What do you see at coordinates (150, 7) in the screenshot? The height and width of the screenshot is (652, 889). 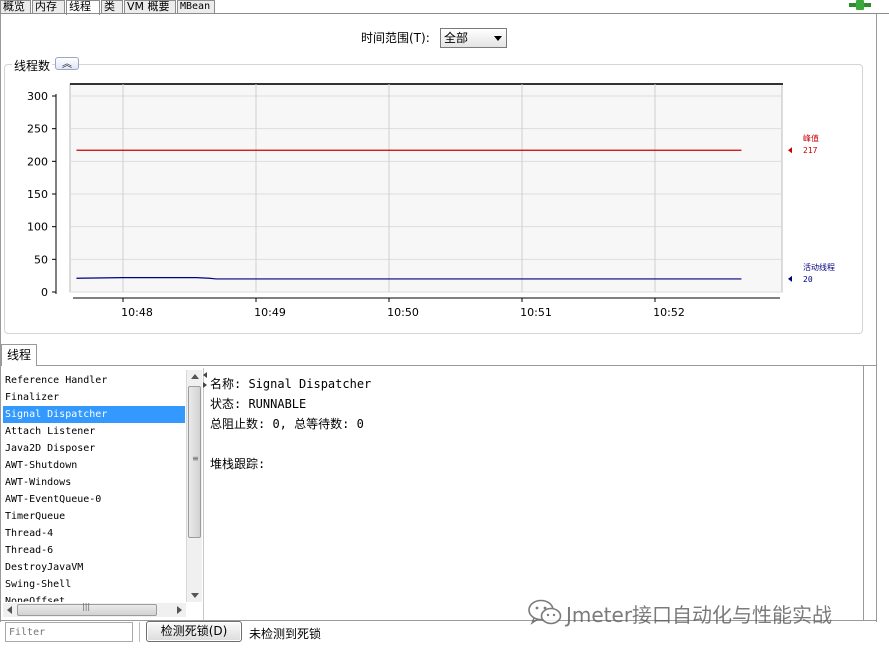 I see `tab-vm-summary: VM 概要` at bounding box center [150, 7].